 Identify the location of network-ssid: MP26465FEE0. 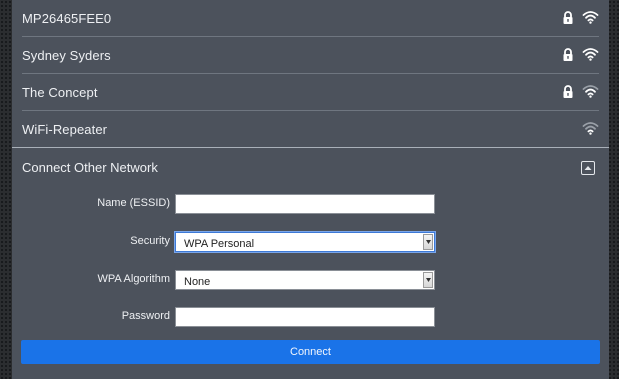
(67, 18).